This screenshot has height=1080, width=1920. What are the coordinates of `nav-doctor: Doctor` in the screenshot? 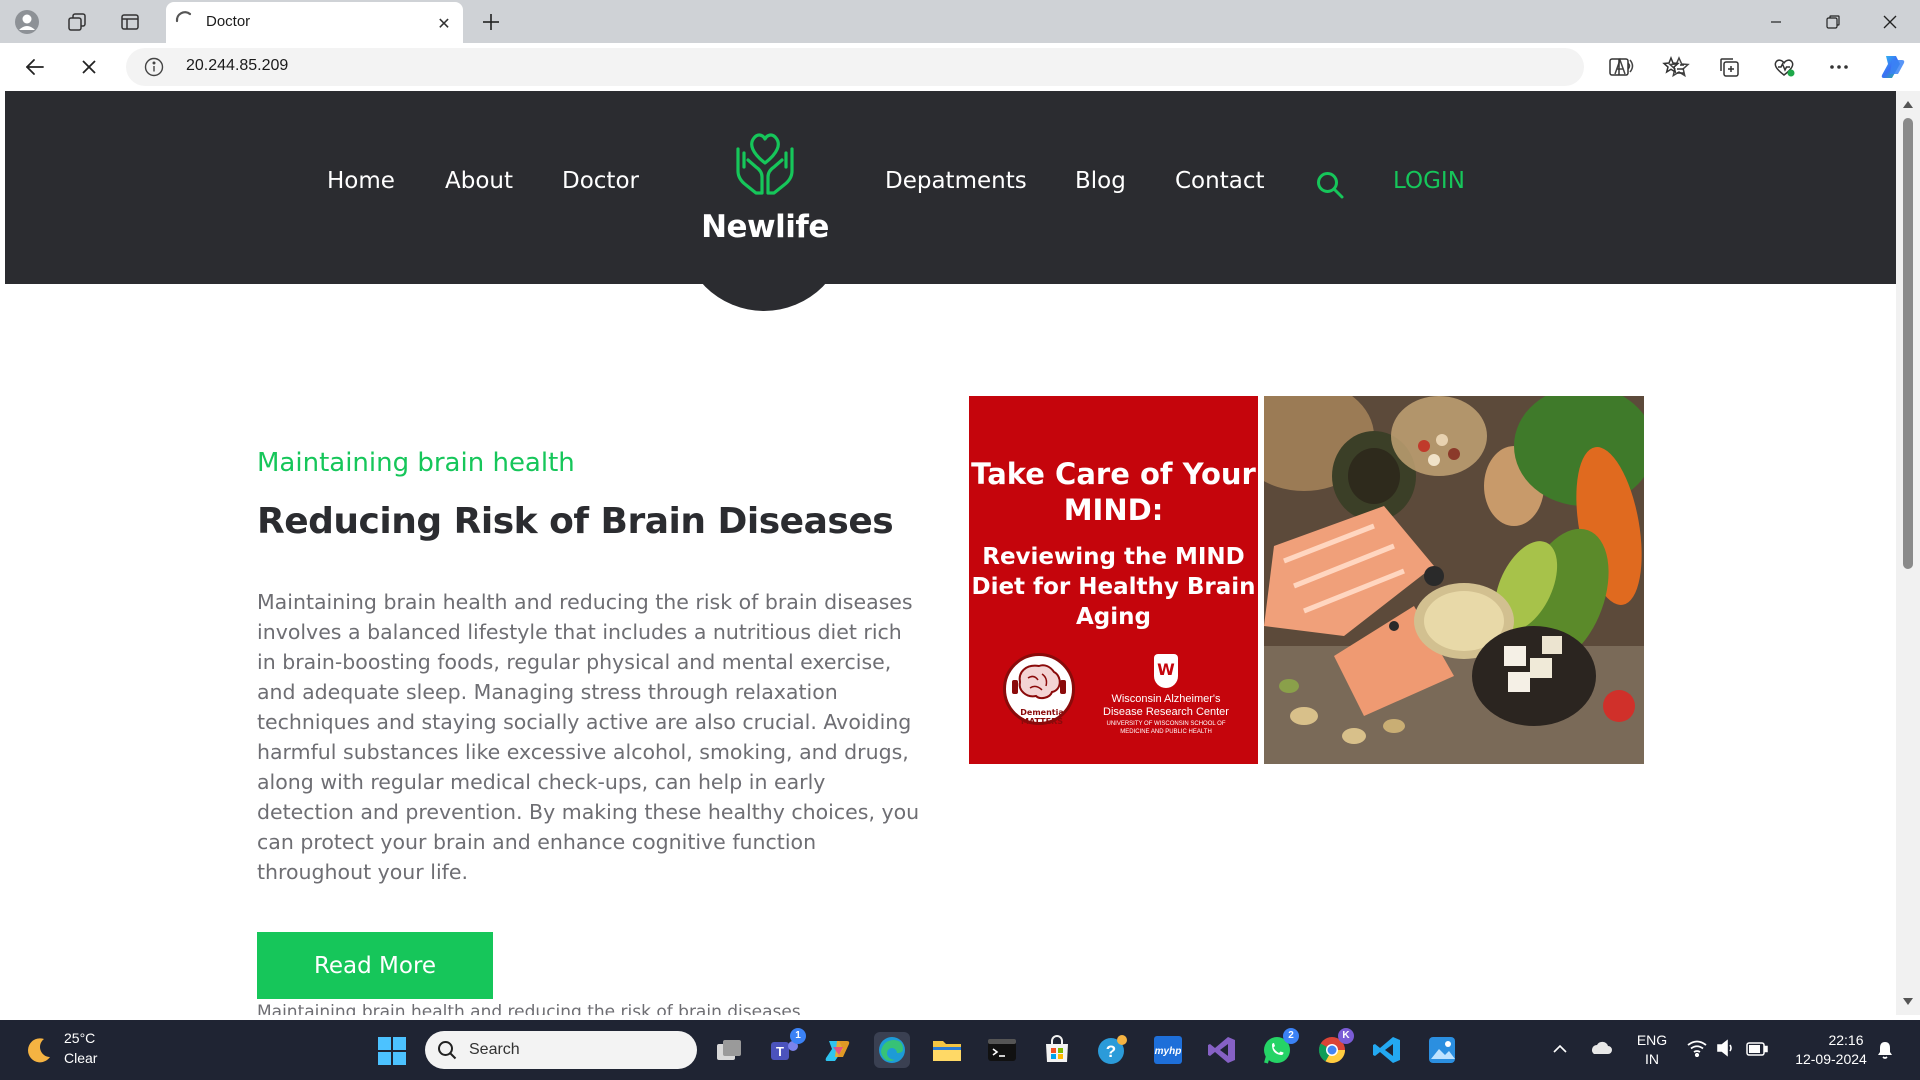 It's located at (600, 181).